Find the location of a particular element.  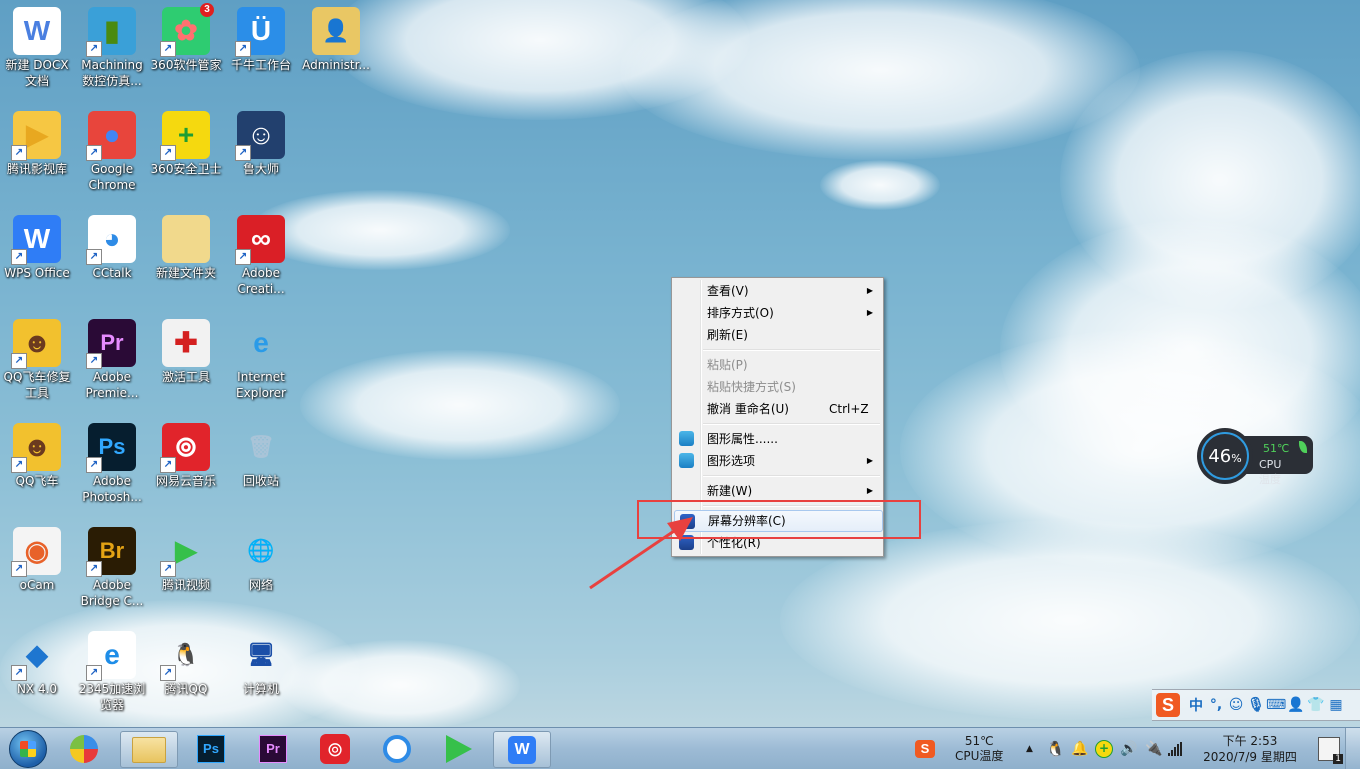

microphone-icon: 🎙 is located at coordinates (1256, 705).